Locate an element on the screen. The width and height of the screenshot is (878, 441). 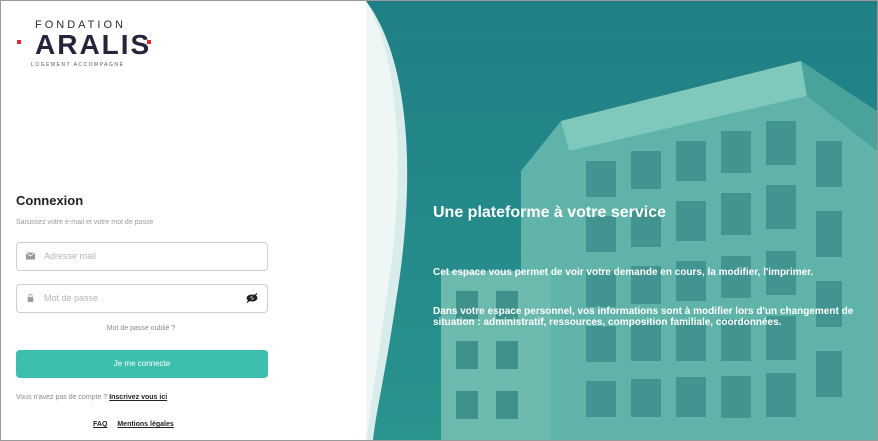
eye-slash-icon is located at coordinates (252, 298).